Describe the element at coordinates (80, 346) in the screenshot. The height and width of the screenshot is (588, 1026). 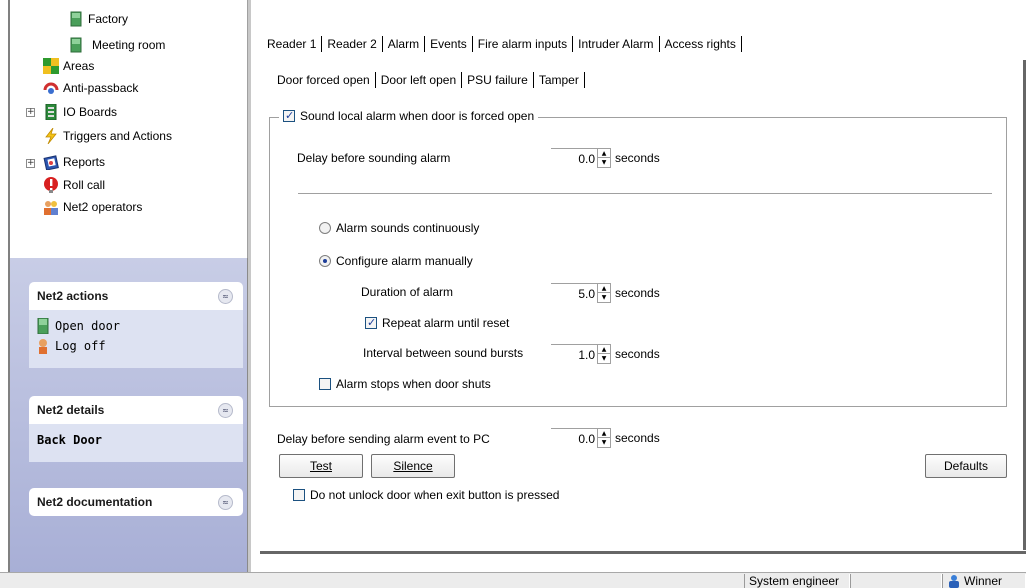
I see `log-off-label: Log off` at that location.